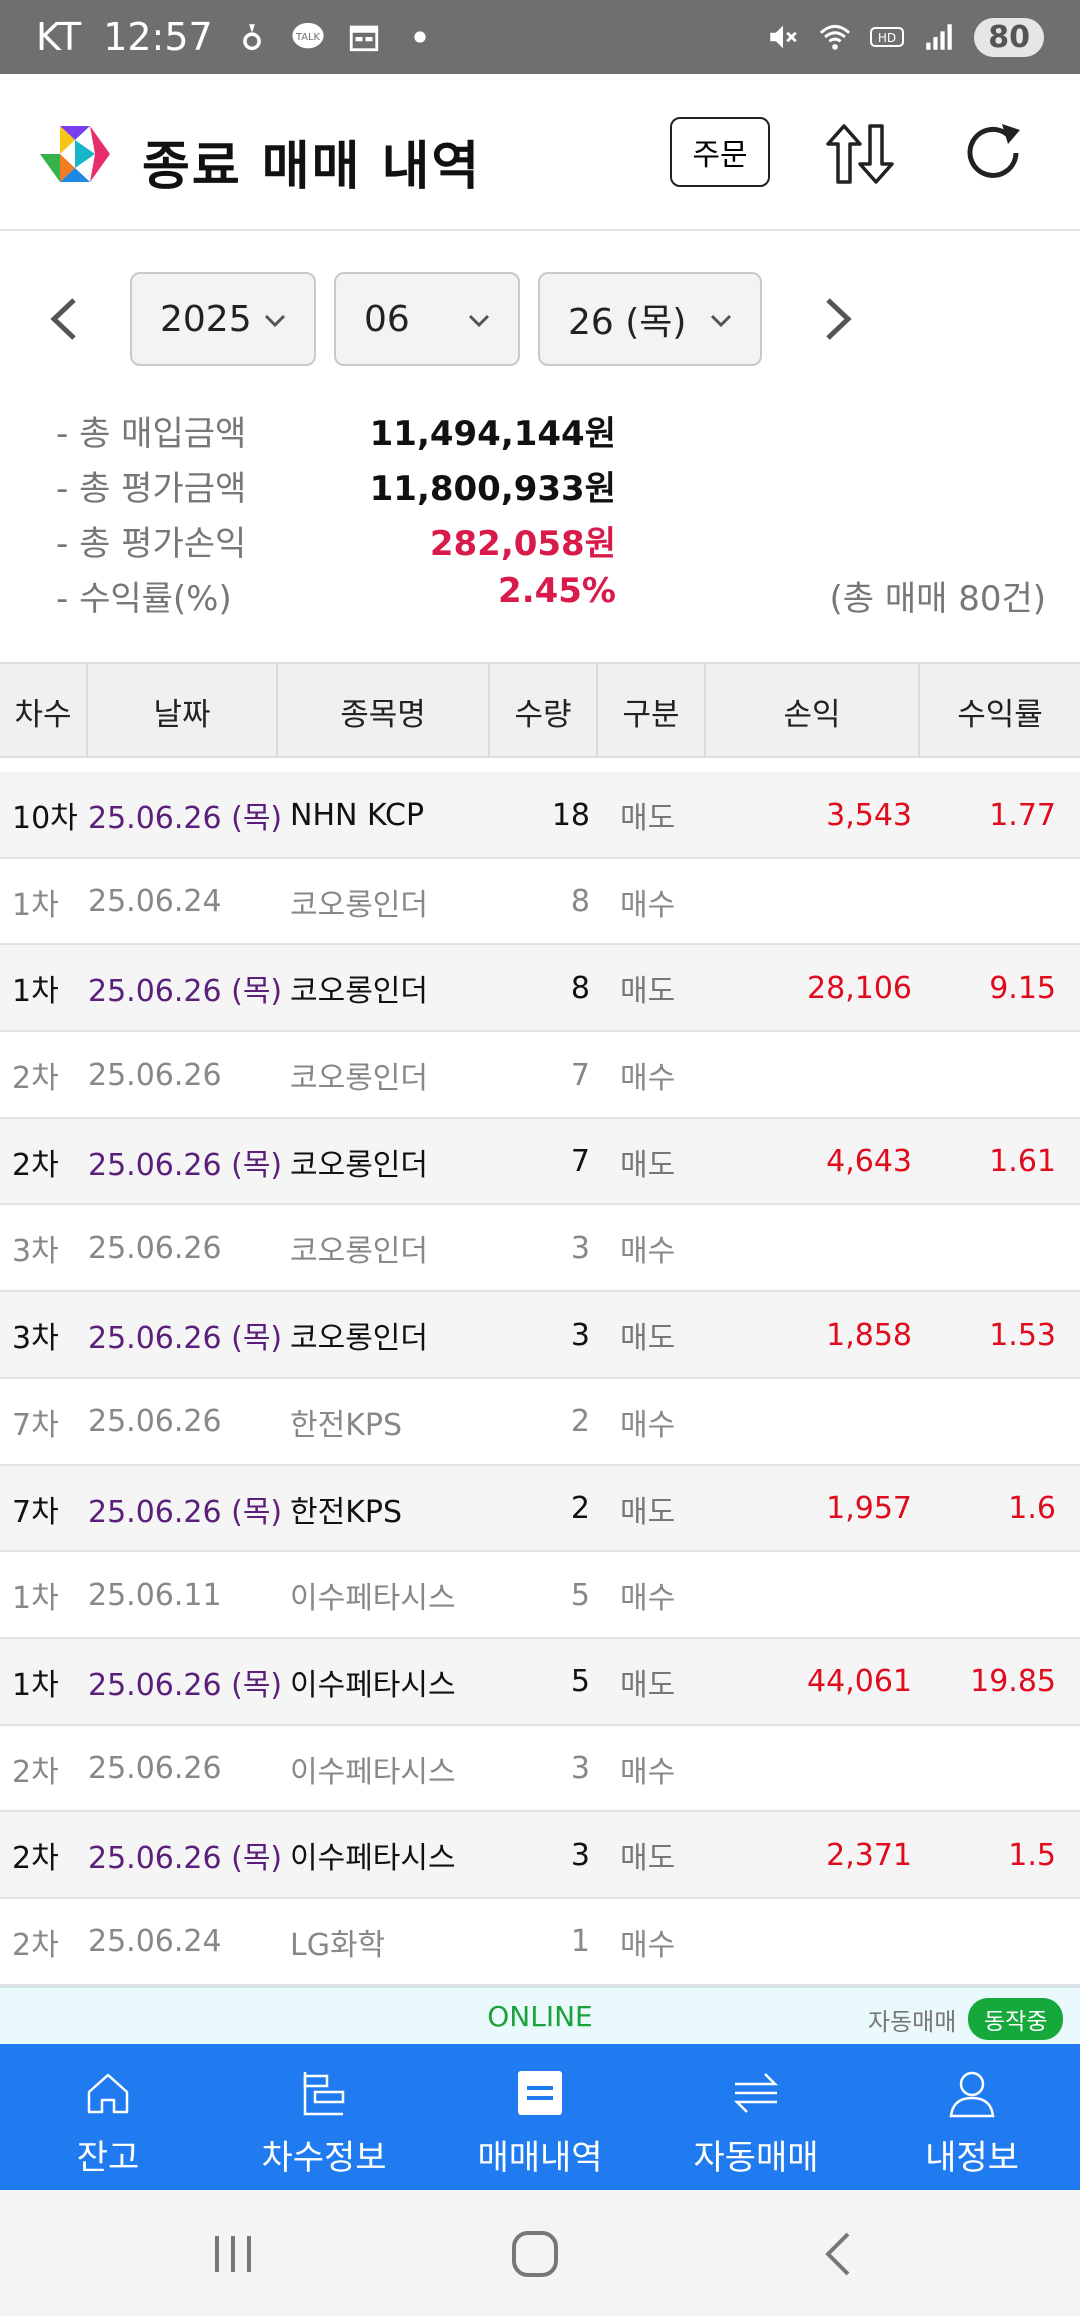 Image resolution: width=1080 pixels, height=2316 pixels. What do you see at coordinates (813, 711) in the screenshot?
I see `column-header-pl: 손익` at bounding box center [813, 711].